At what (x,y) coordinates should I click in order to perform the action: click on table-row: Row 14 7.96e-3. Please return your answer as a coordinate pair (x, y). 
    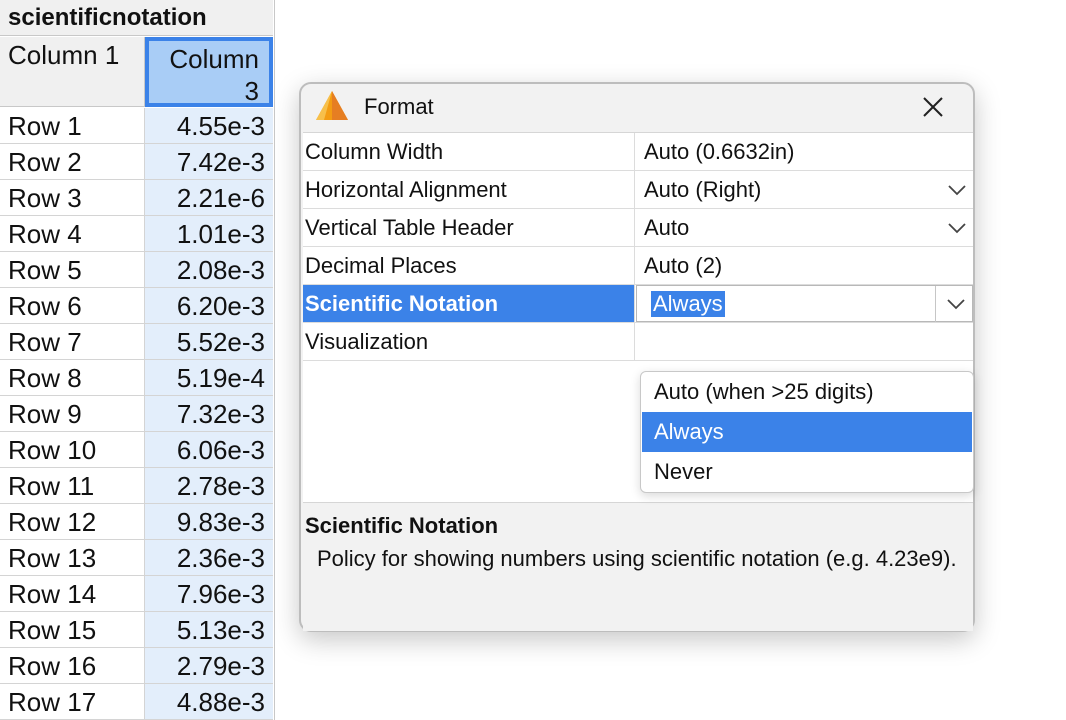
    Looking at the image, I should click on (136, 594).